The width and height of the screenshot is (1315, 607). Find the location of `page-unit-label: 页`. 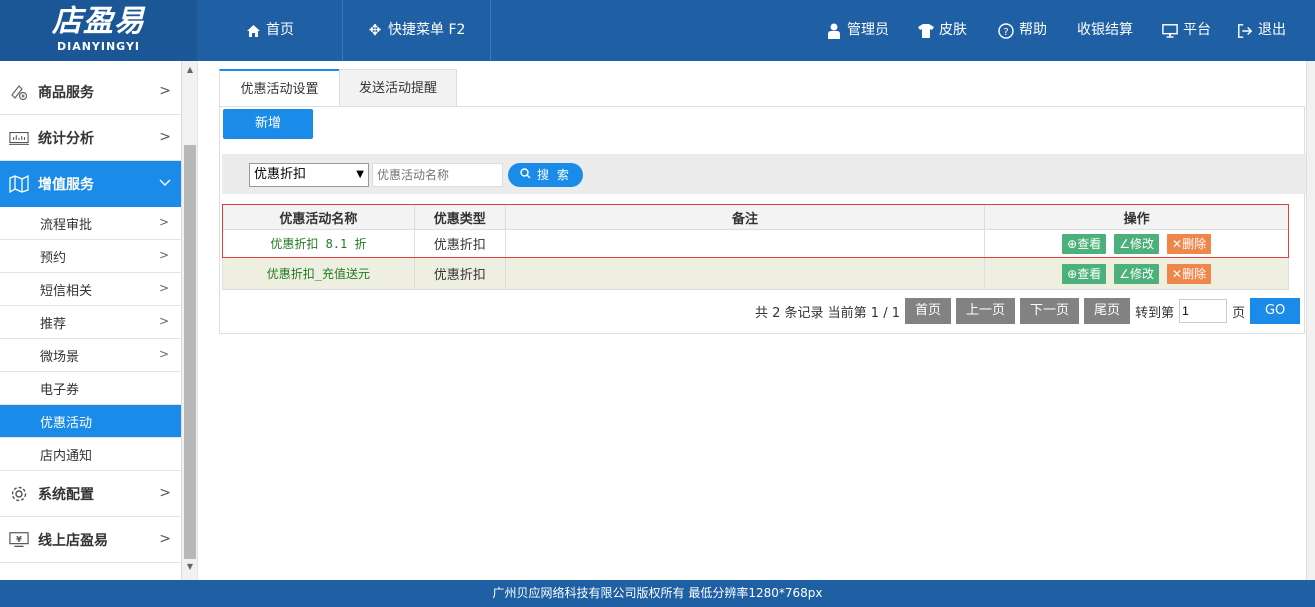

page-unit-label: 页 is located at coordinates (1239, 313).